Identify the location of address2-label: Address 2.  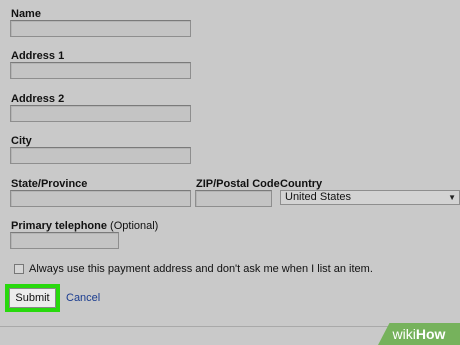
(38, 99).